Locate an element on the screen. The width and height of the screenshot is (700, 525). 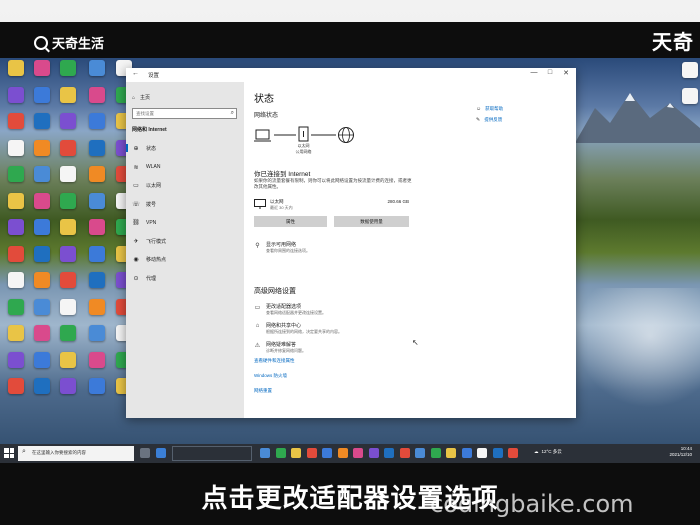
sidebar-item-wifi: ≋ WLAN is located at coordinates (146, 167).